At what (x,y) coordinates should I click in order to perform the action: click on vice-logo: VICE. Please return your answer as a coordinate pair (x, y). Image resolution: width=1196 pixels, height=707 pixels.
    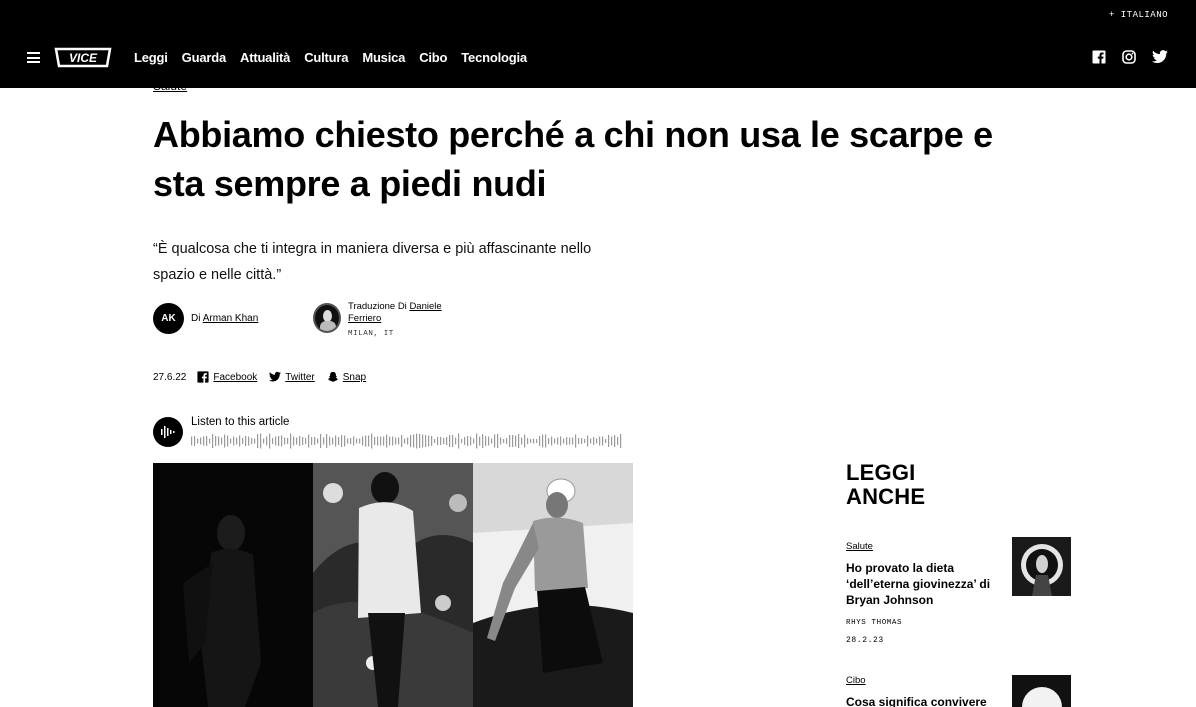
    Looking at the image, I should click on (83, 57).